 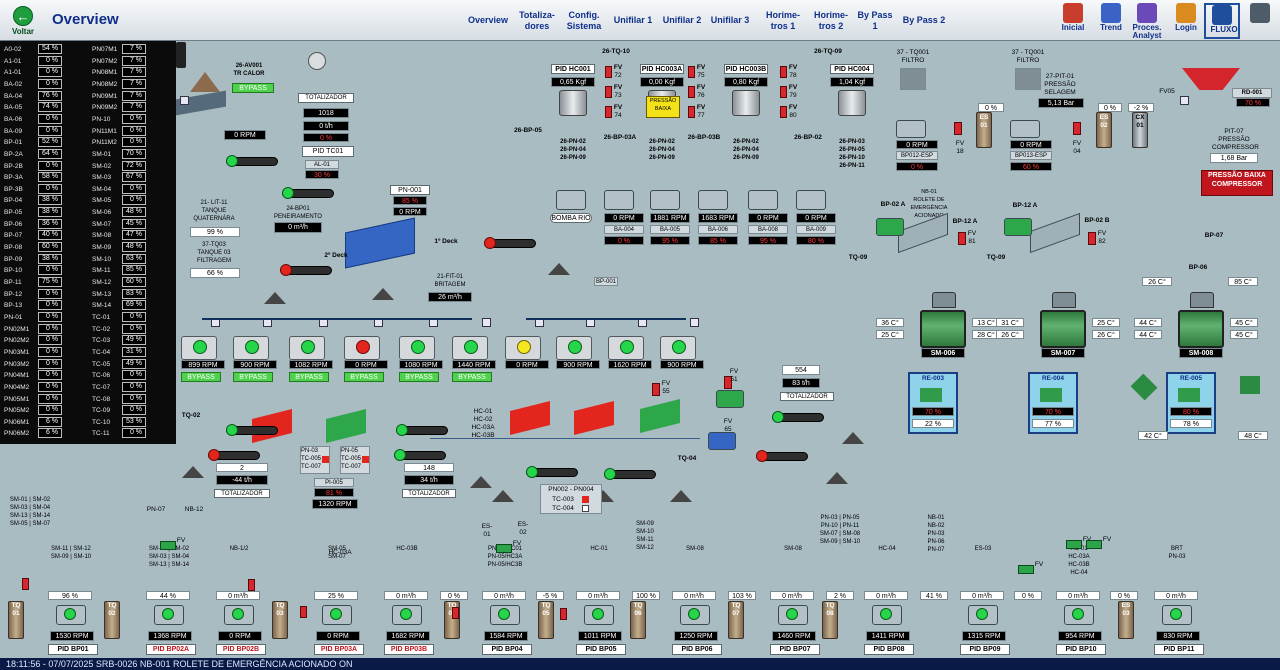 I want to click on conveyor-83-motor, so click(x=778, y=417).